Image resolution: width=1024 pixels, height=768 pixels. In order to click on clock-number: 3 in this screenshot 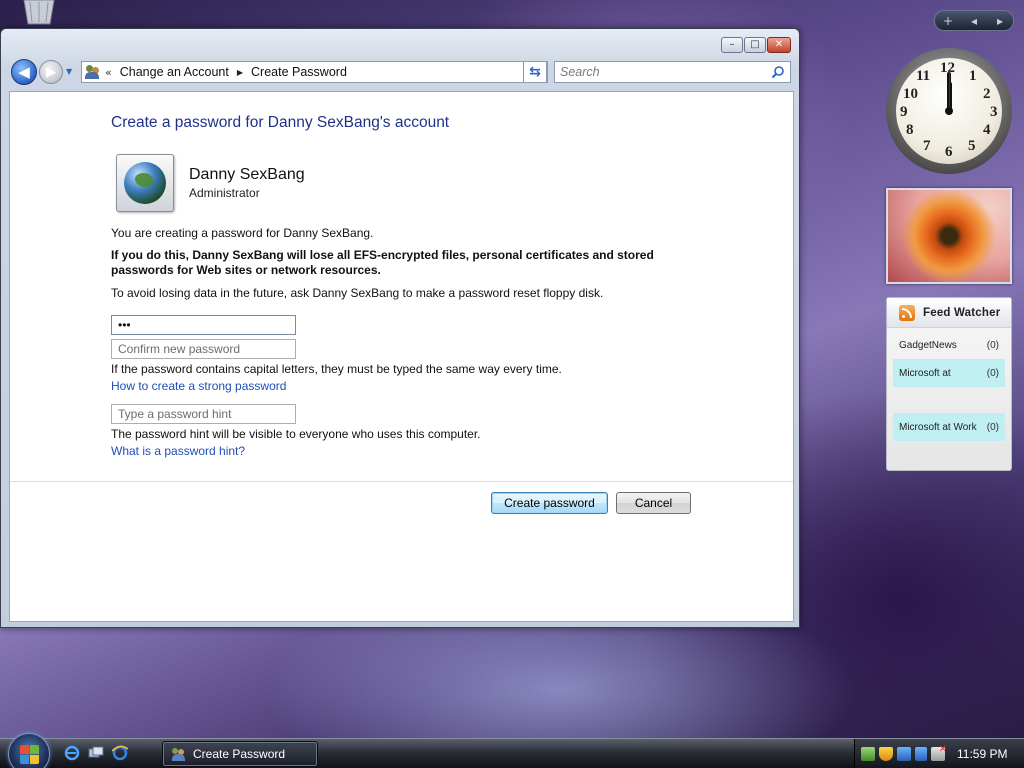, I will do `click(994, 112)`.